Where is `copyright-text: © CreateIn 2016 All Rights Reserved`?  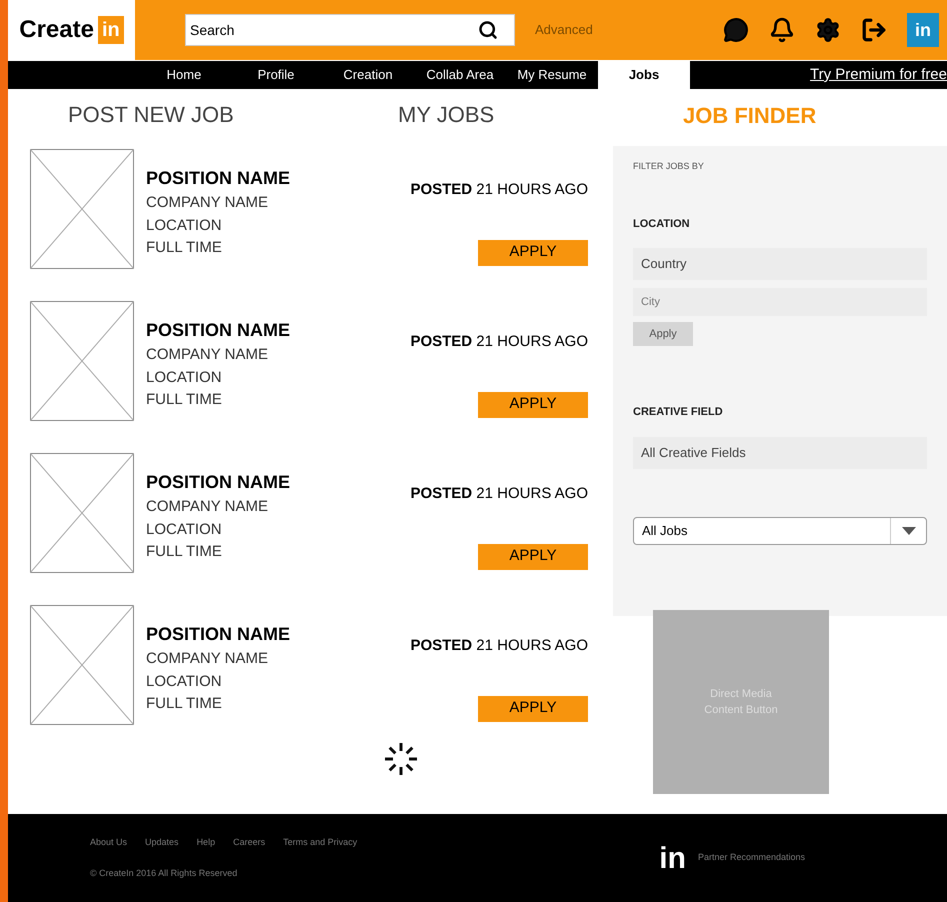 copyright-text: © CreateIn 2016 All Rights Reserved is located at coordinates (164, 873).